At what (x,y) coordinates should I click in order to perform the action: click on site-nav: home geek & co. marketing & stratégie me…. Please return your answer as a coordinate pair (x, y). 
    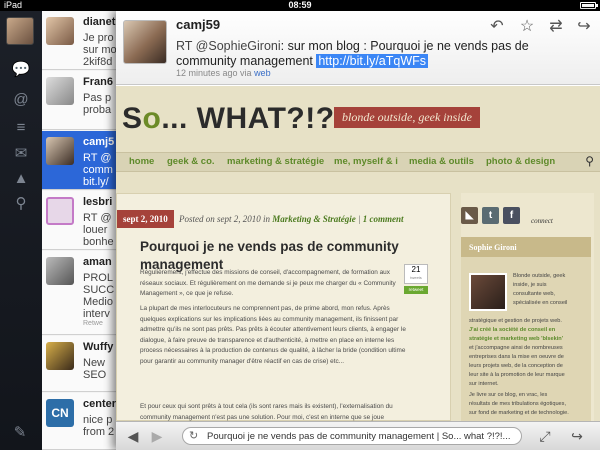
    Looking at the image, I should click on (358, 162).